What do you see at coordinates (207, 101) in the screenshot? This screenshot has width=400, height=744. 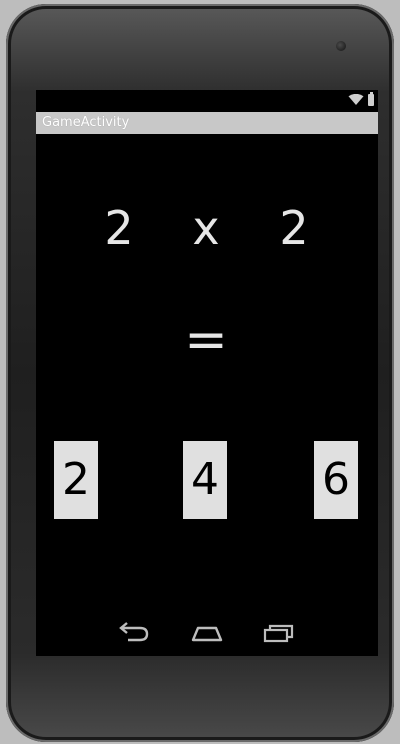 I see `status-bar` at bounding box center [207, 101].